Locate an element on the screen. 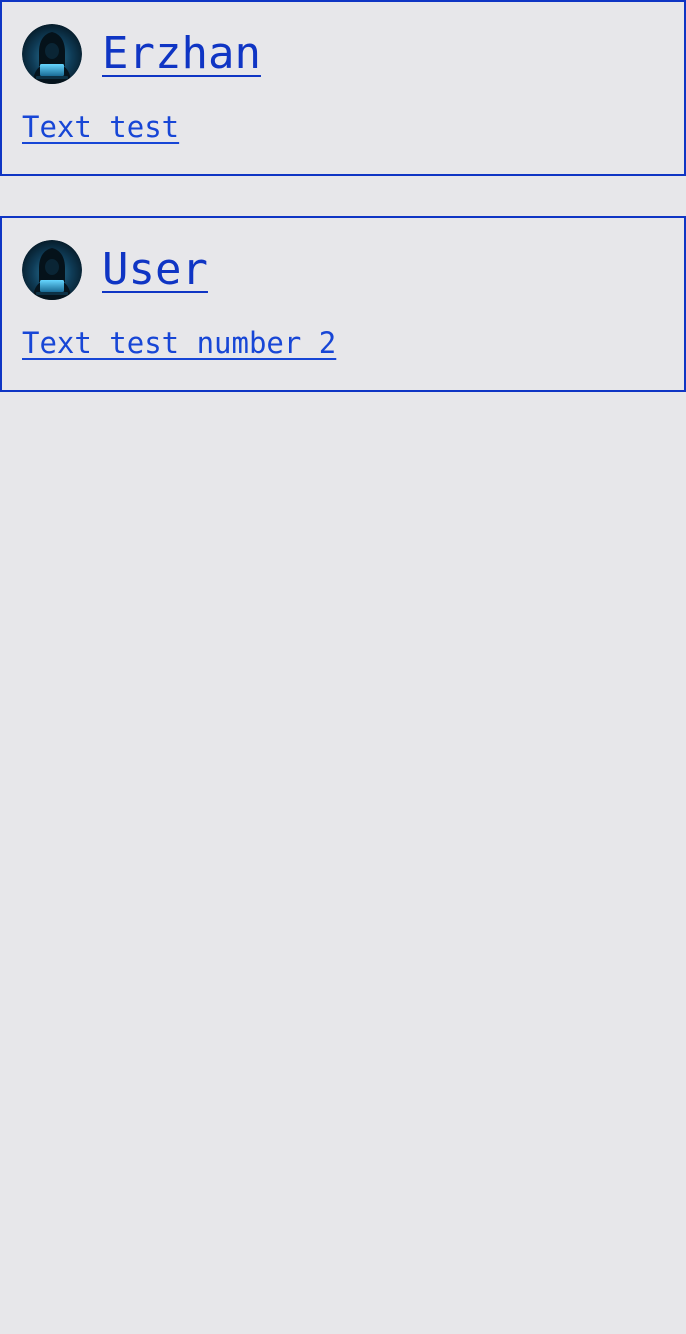 This screenshot has height=1334, width=686. author-name-link: User is located at coordinates (155, 270).